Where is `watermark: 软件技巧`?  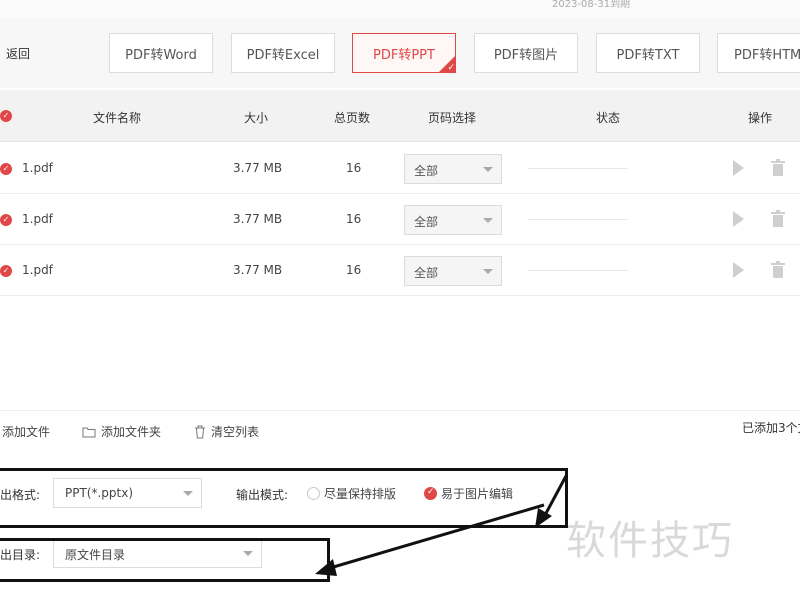
watermark: 软件技巧 is located at coordinates (650, 541).